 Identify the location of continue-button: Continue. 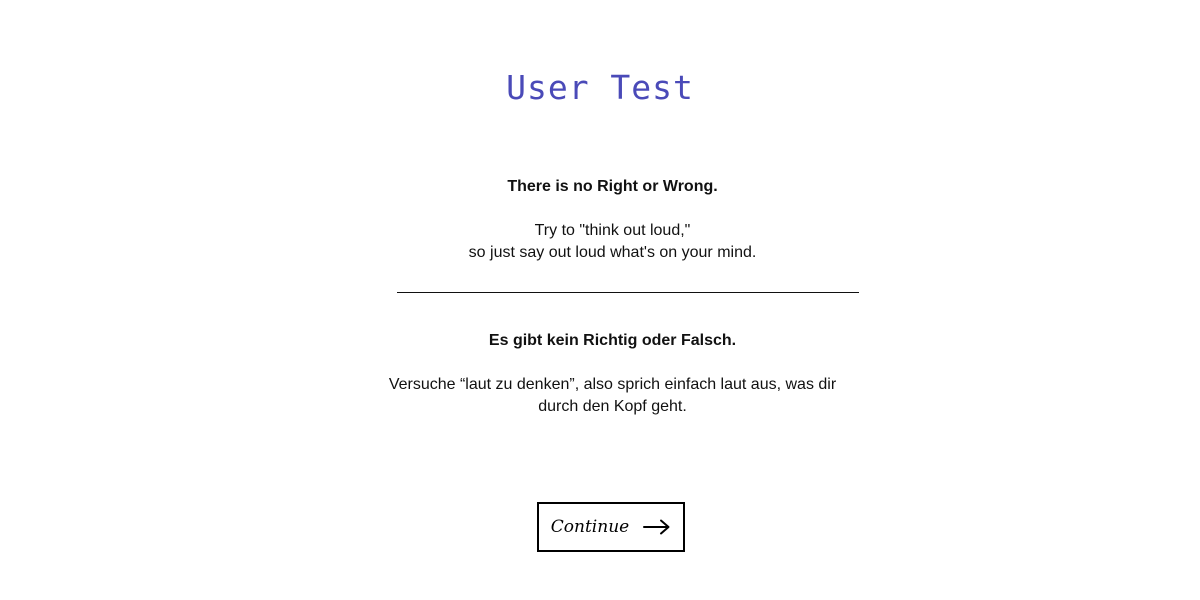
(611, 527).